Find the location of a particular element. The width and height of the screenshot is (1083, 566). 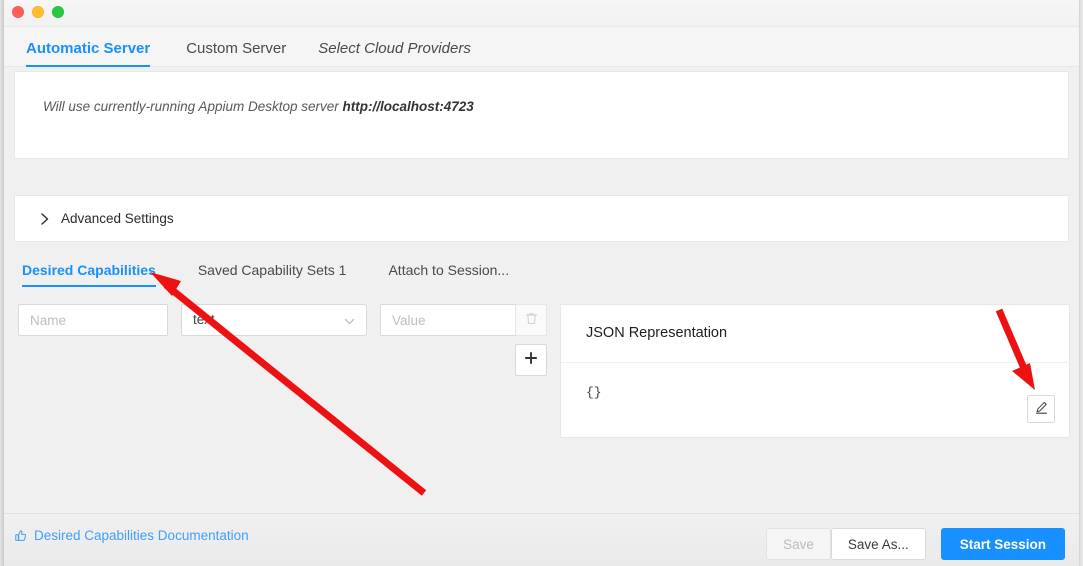

tab-custom-server: Custom Server is located at coordinates (236, 54).